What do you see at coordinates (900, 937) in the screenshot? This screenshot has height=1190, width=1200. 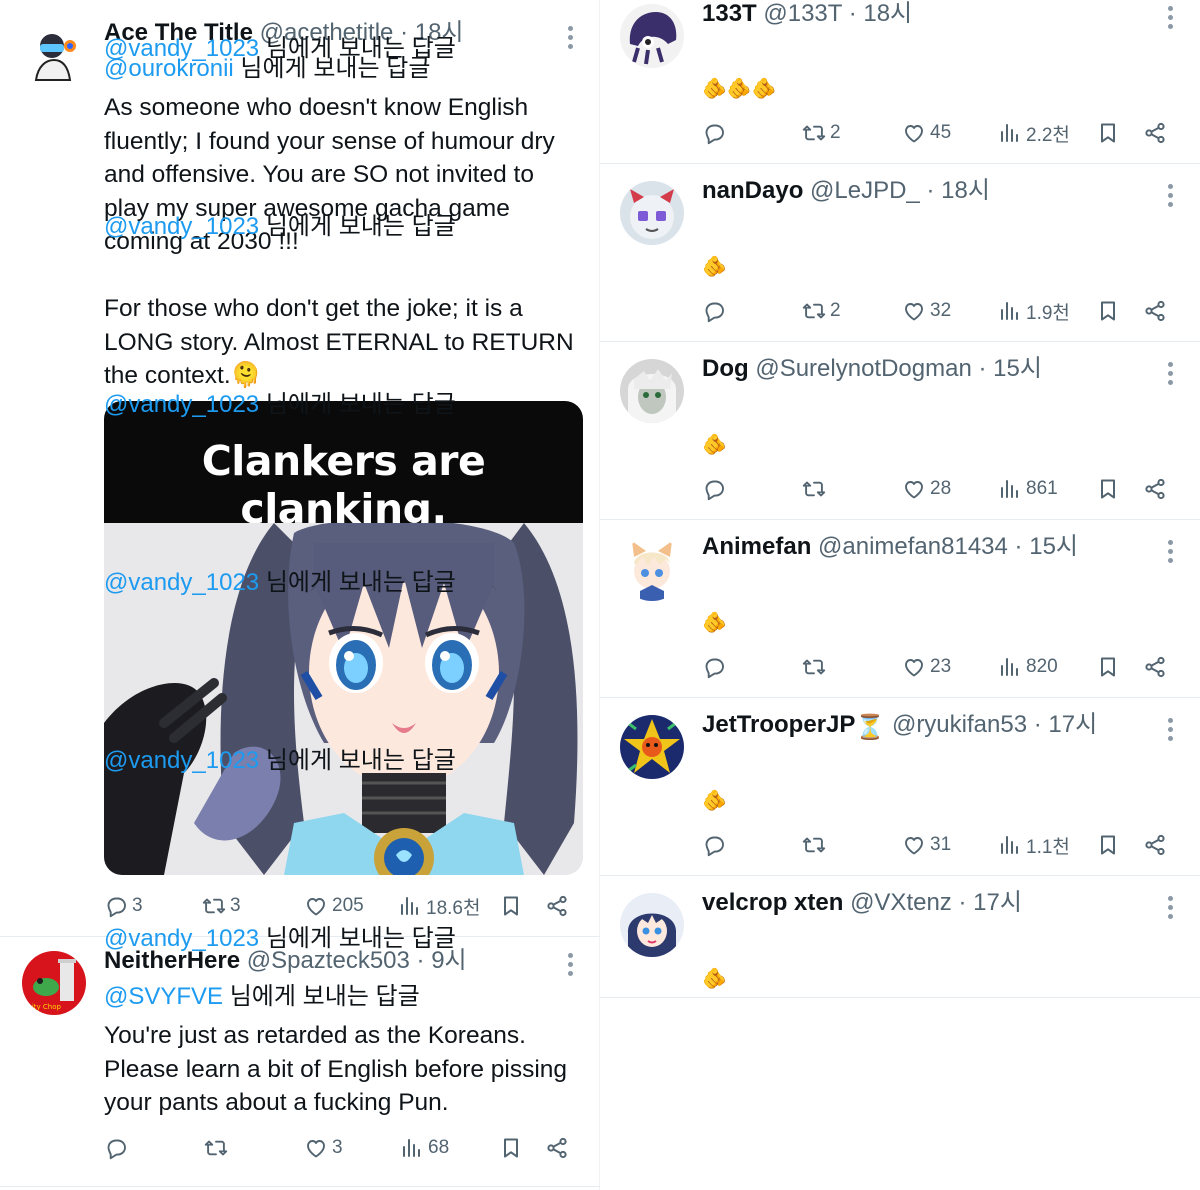 I see `tweet: velcrop xten @VXtenz · 17시` at bounding box center [900, 937].